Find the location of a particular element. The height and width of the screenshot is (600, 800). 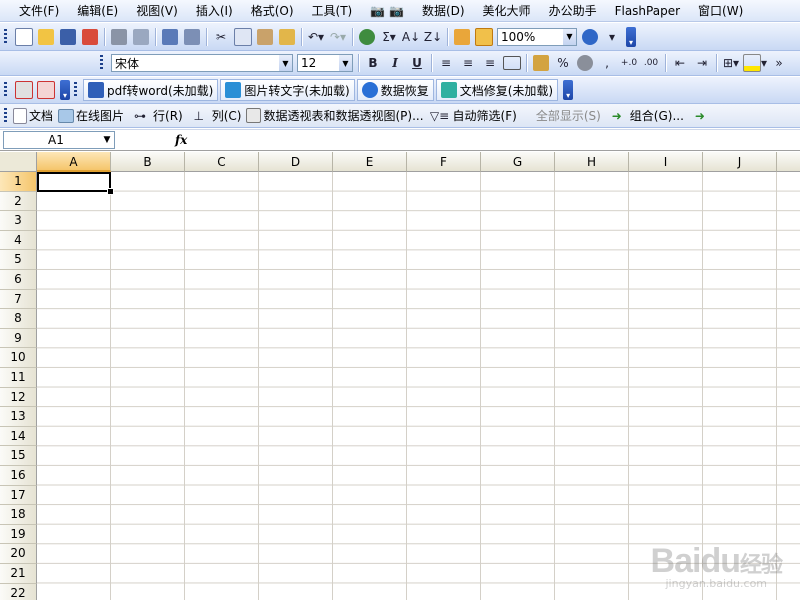

fill-handle is located at coordinates (110, 191).